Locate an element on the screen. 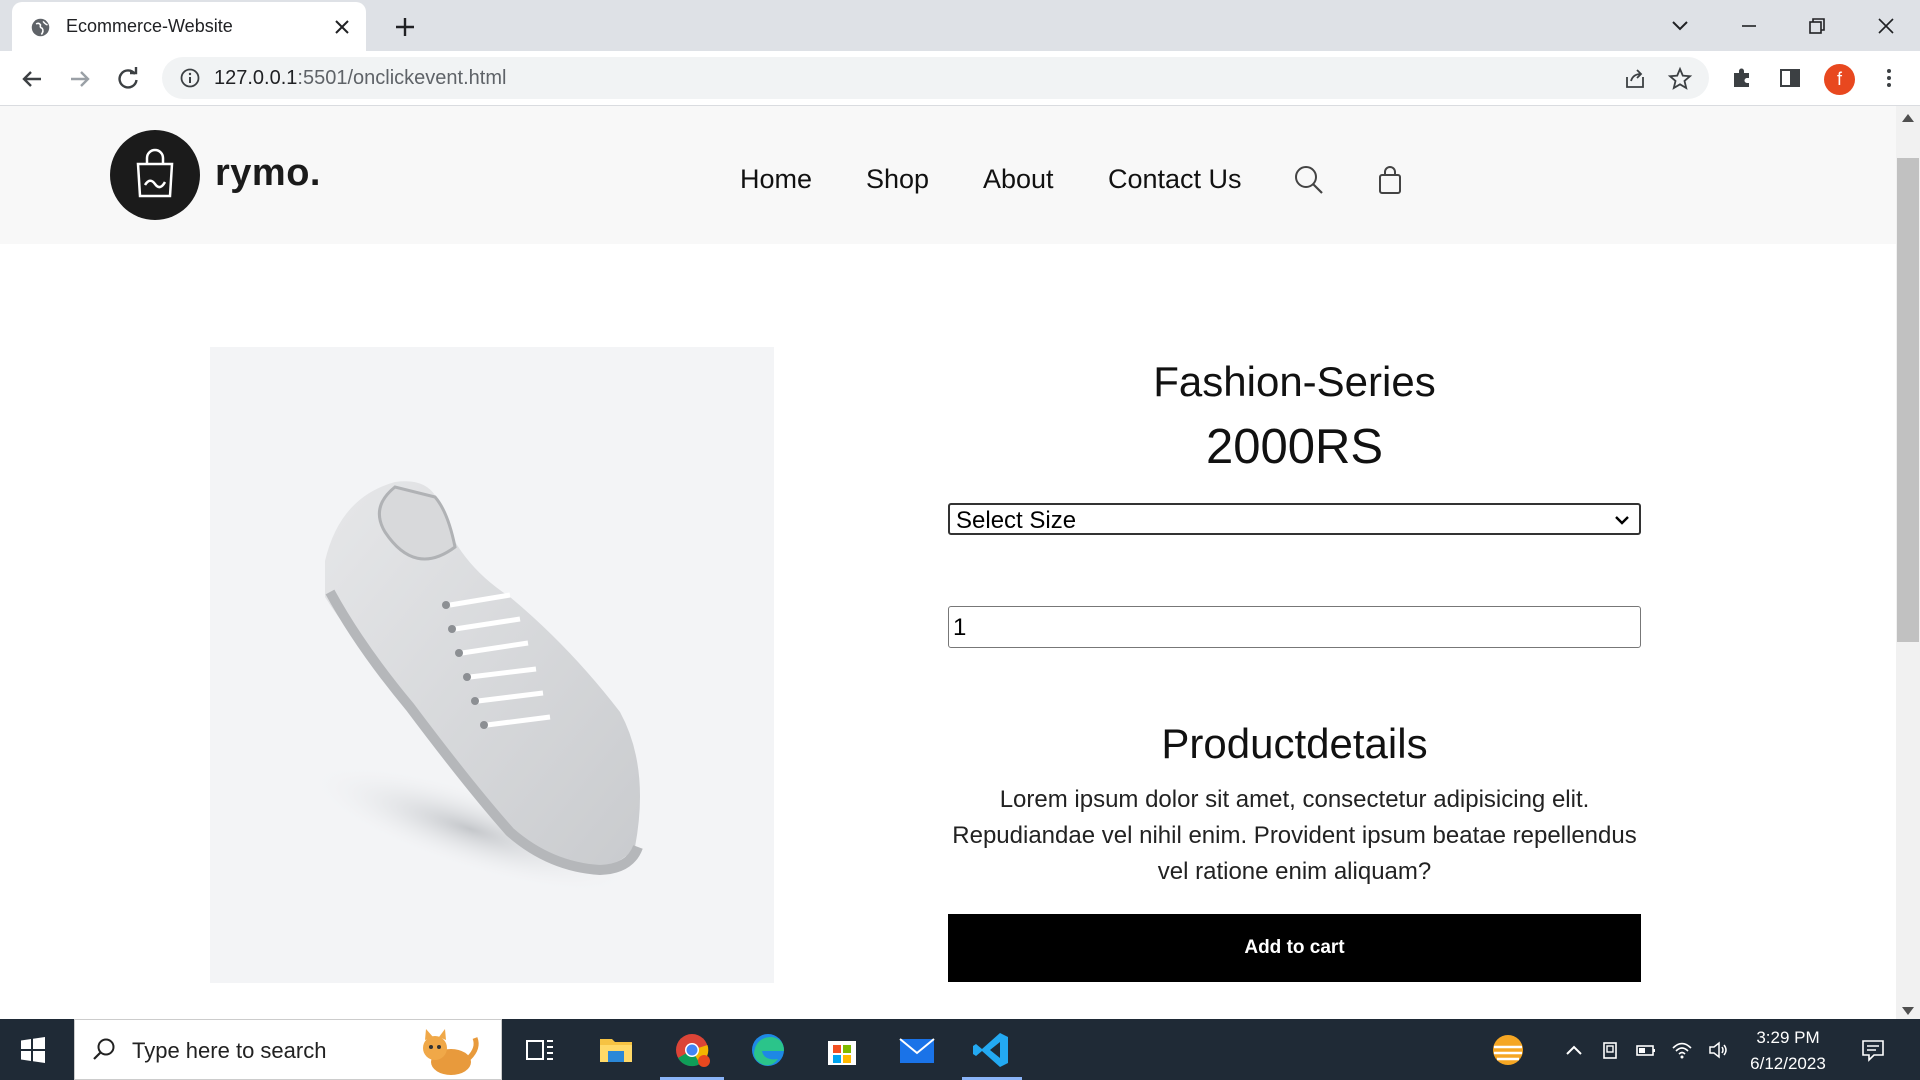  address-bar: 127.0.0.1:5501/onclickevent.html is located at coordinates (935, 78).